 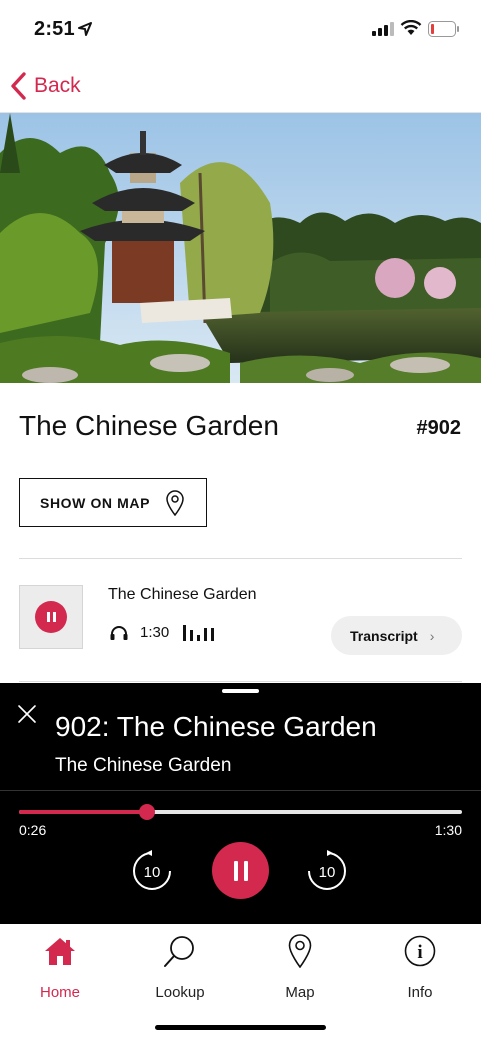 I want to click on cellular-signal-icon, so click(x=383, y=29).